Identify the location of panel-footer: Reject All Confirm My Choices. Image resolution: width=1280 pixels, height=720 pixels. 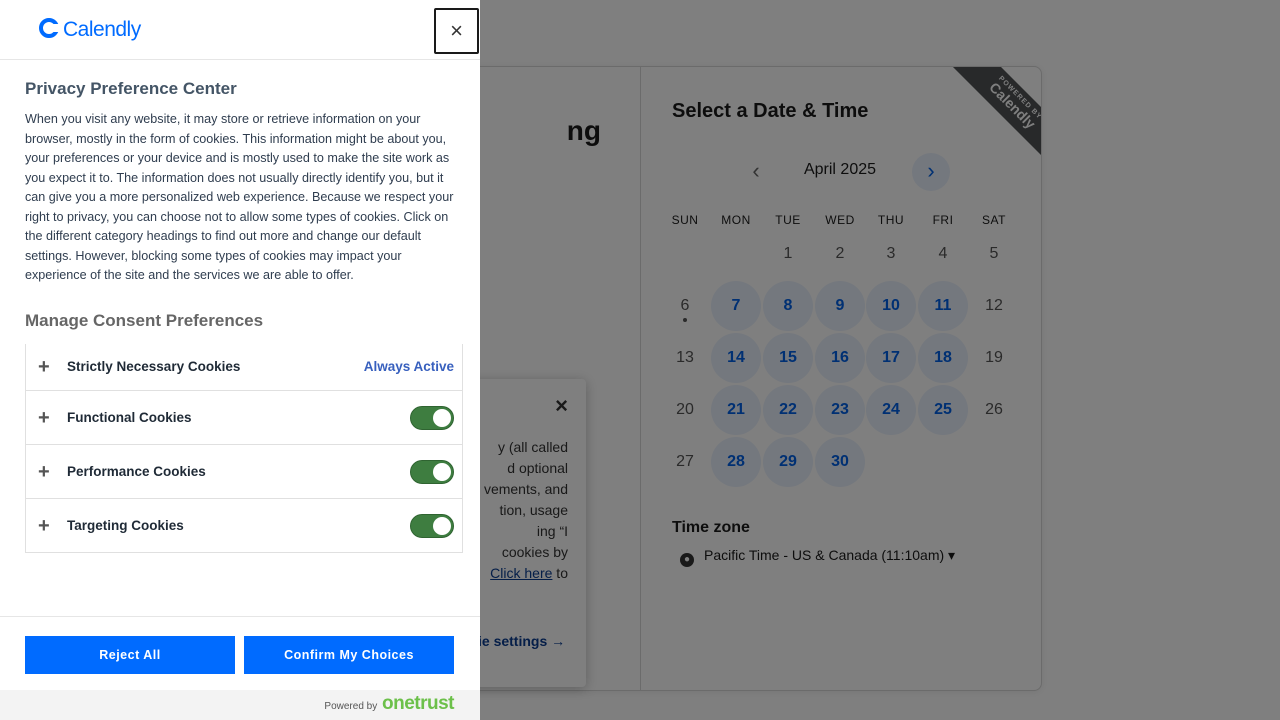
(240, 653).